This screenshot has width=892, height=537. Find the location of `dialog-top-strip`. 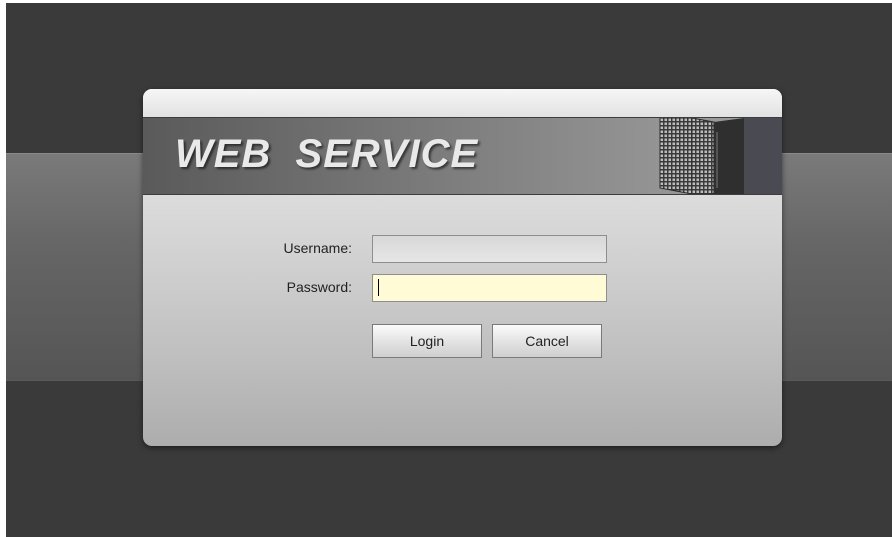

dialog-top-strip is located at coordinates (462, 103).